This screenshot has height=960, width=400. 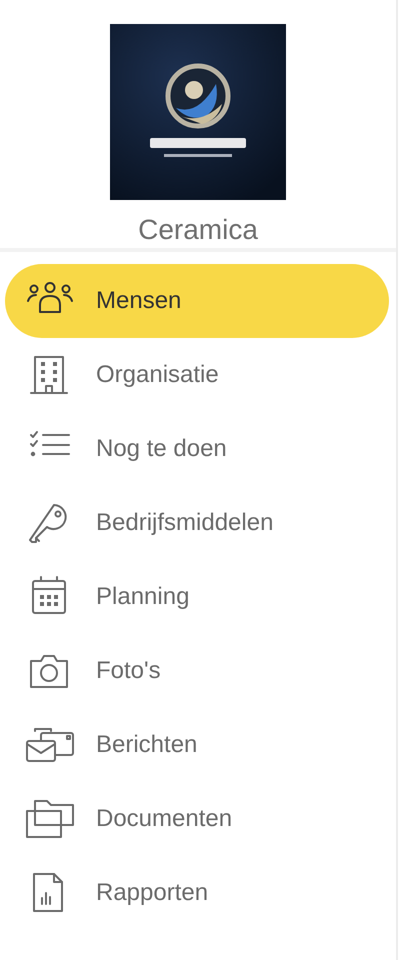 I want to click on nav-item: Berichten, so click(x=197, y=745).